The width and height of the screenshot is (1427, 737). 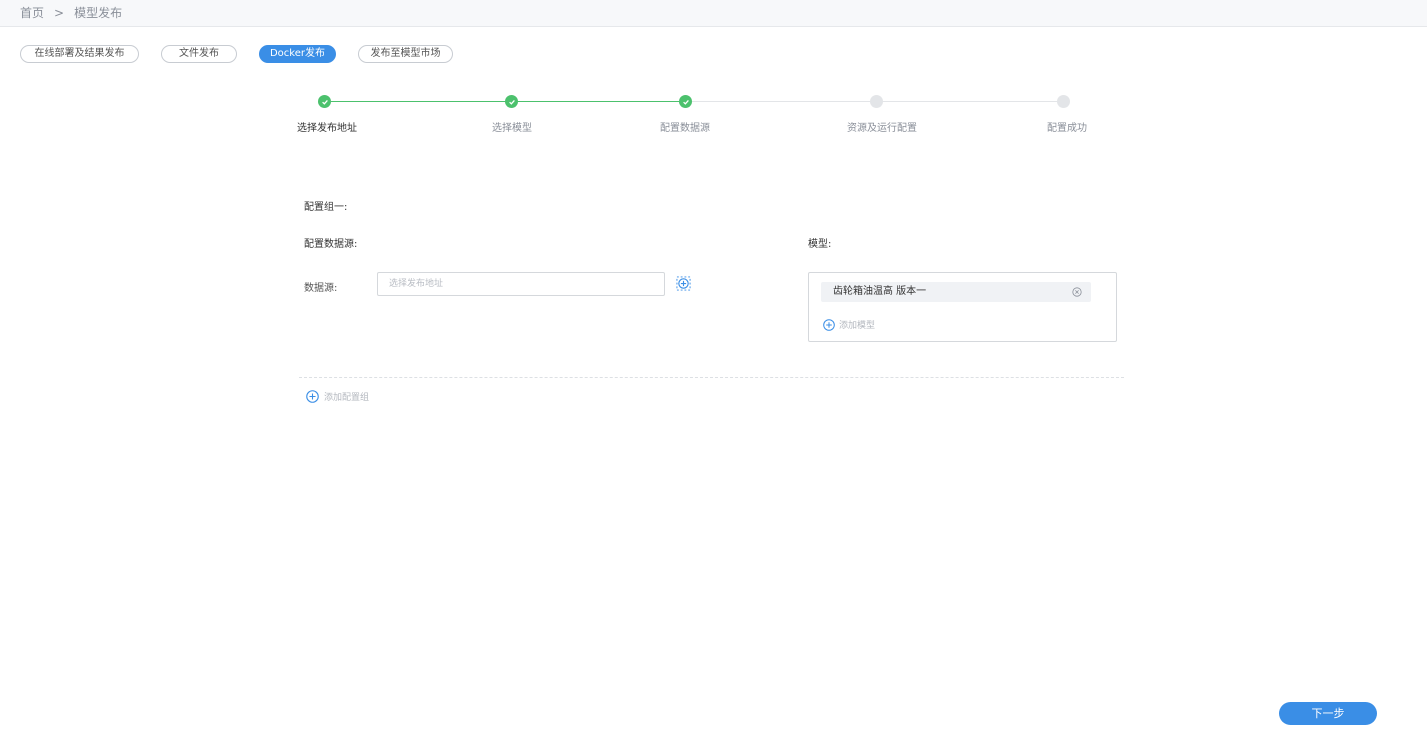 I want to click on datasource-input, so click(x=521, y=284).